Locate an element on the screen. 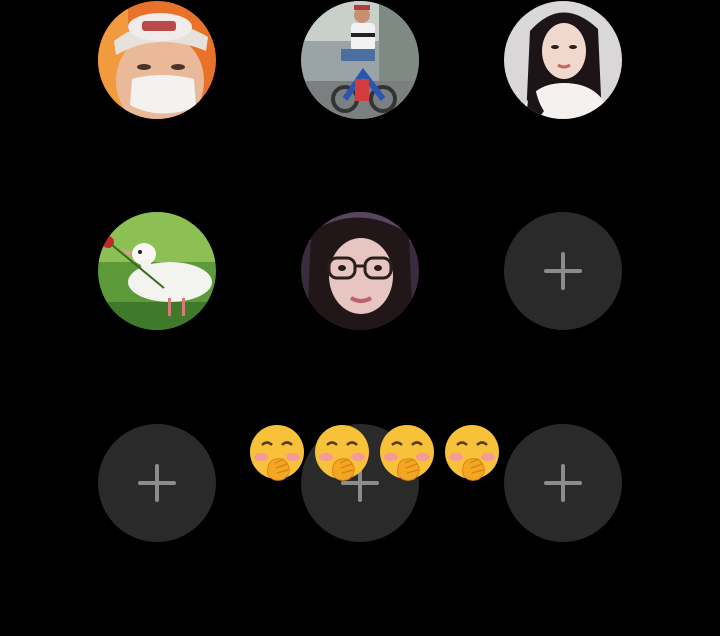  avatar-woman-long-hair is located at coordinates (563, 60).